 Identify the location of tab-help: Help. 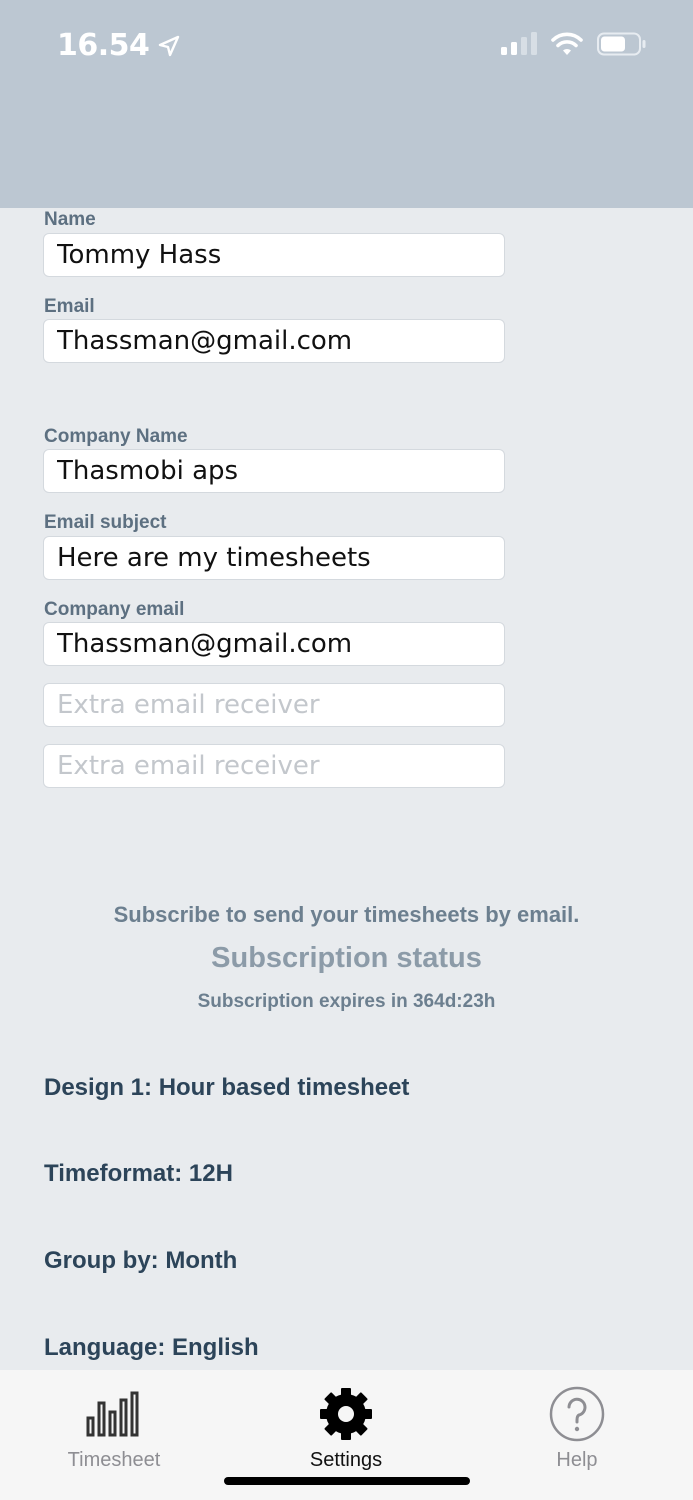
(577, 1425).